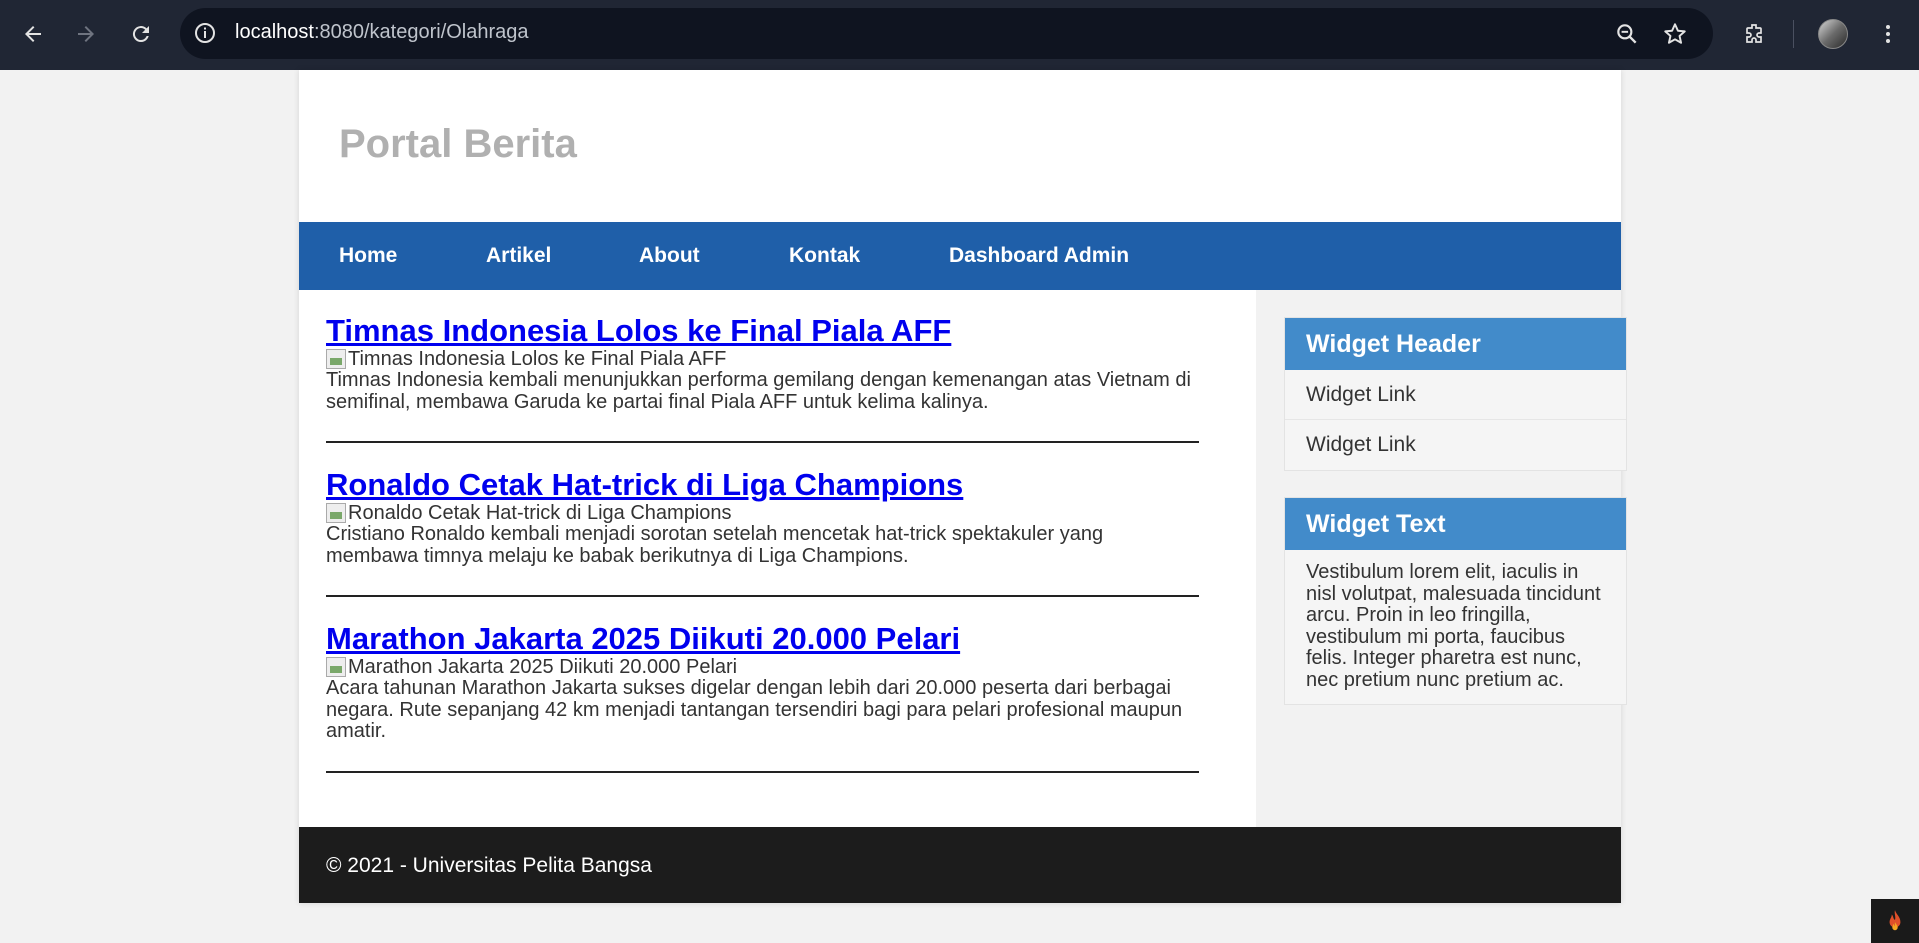  What do you see at coordinates (1895, 921) in the screenshot?
I see `flame-icon` at bounding box center [1895, 921].